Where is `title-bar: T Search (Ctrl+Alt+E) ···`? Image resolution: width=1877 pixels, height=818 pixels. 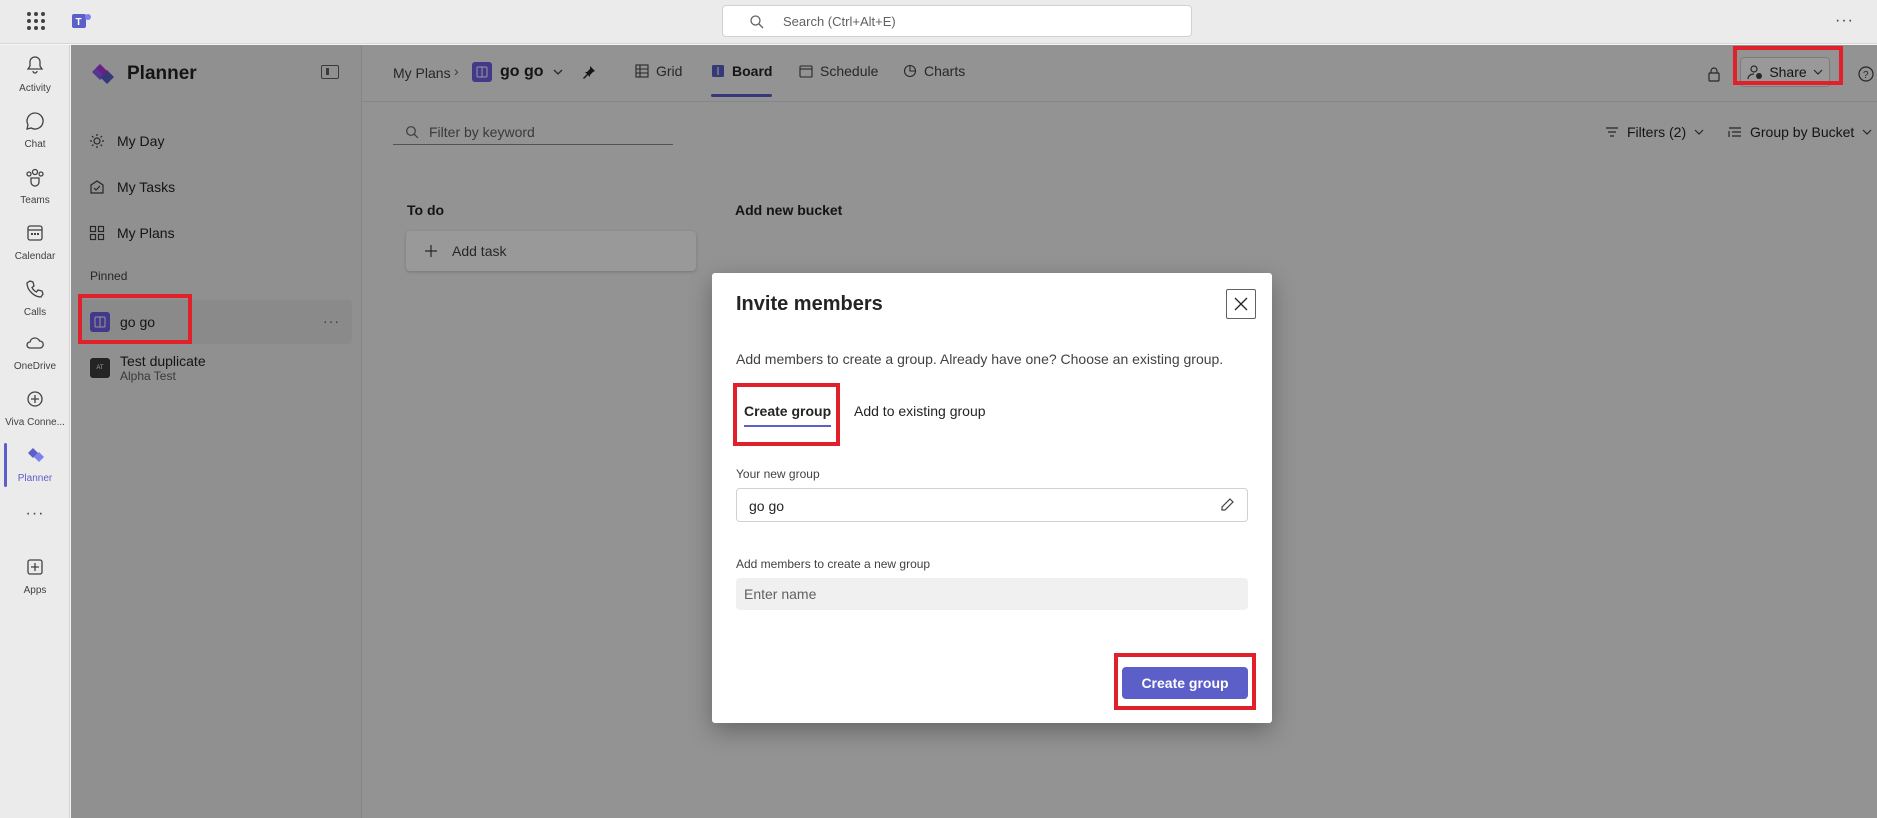 title-bar: T Search (Ctrl+Alt+E) ··· is located at coordinates (938, 22).